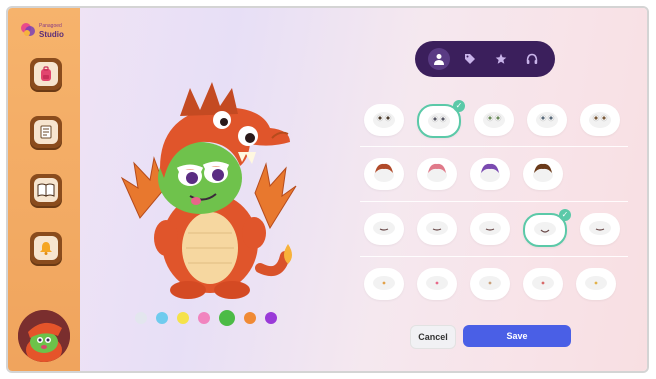 Image resolution: width=656 pixels, height=379 pixels. What do you see at coordinates (28, 29) in the screenshot?
I see `logo-mark-icon` at bounding box center [28, 29].